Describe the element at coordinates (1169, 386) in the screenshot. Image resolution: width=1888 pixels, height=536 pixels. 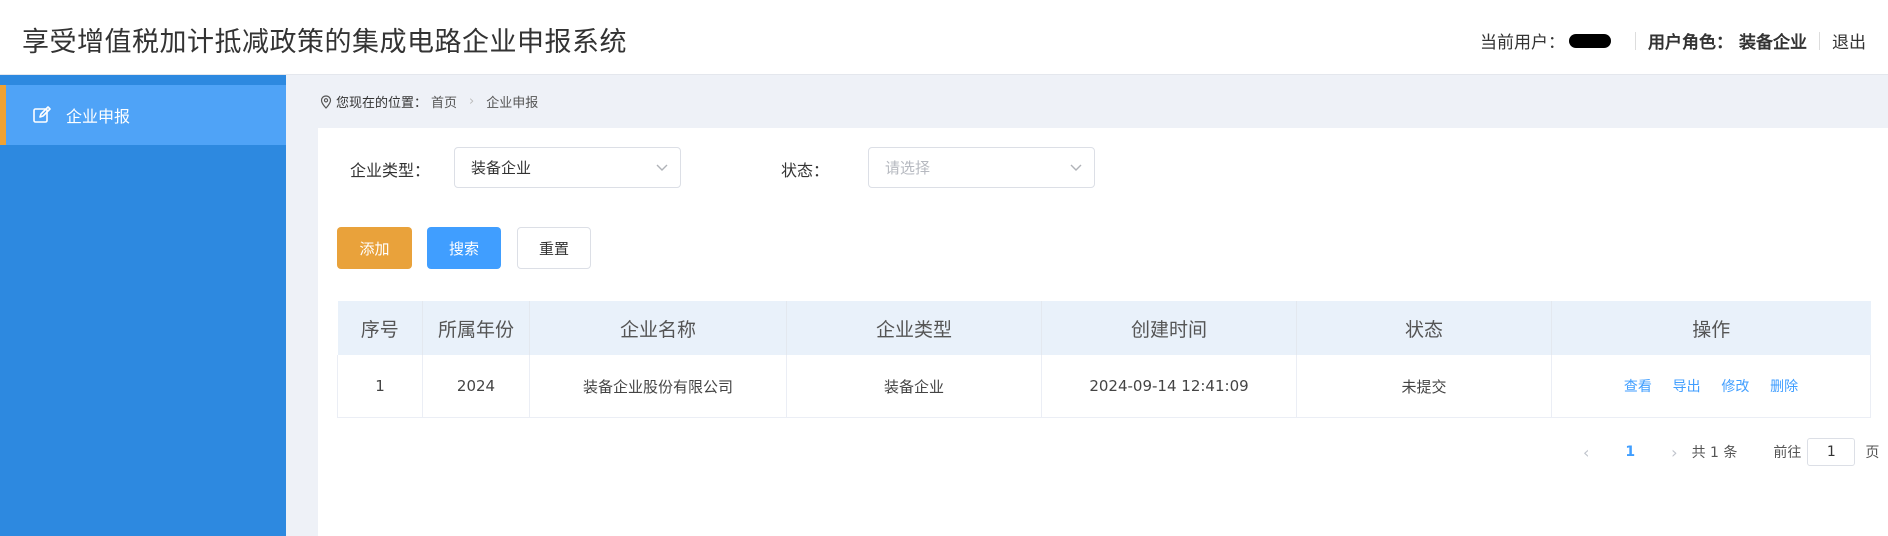
I see `cell-created: 2024-09-14 12:41:09` at that location.